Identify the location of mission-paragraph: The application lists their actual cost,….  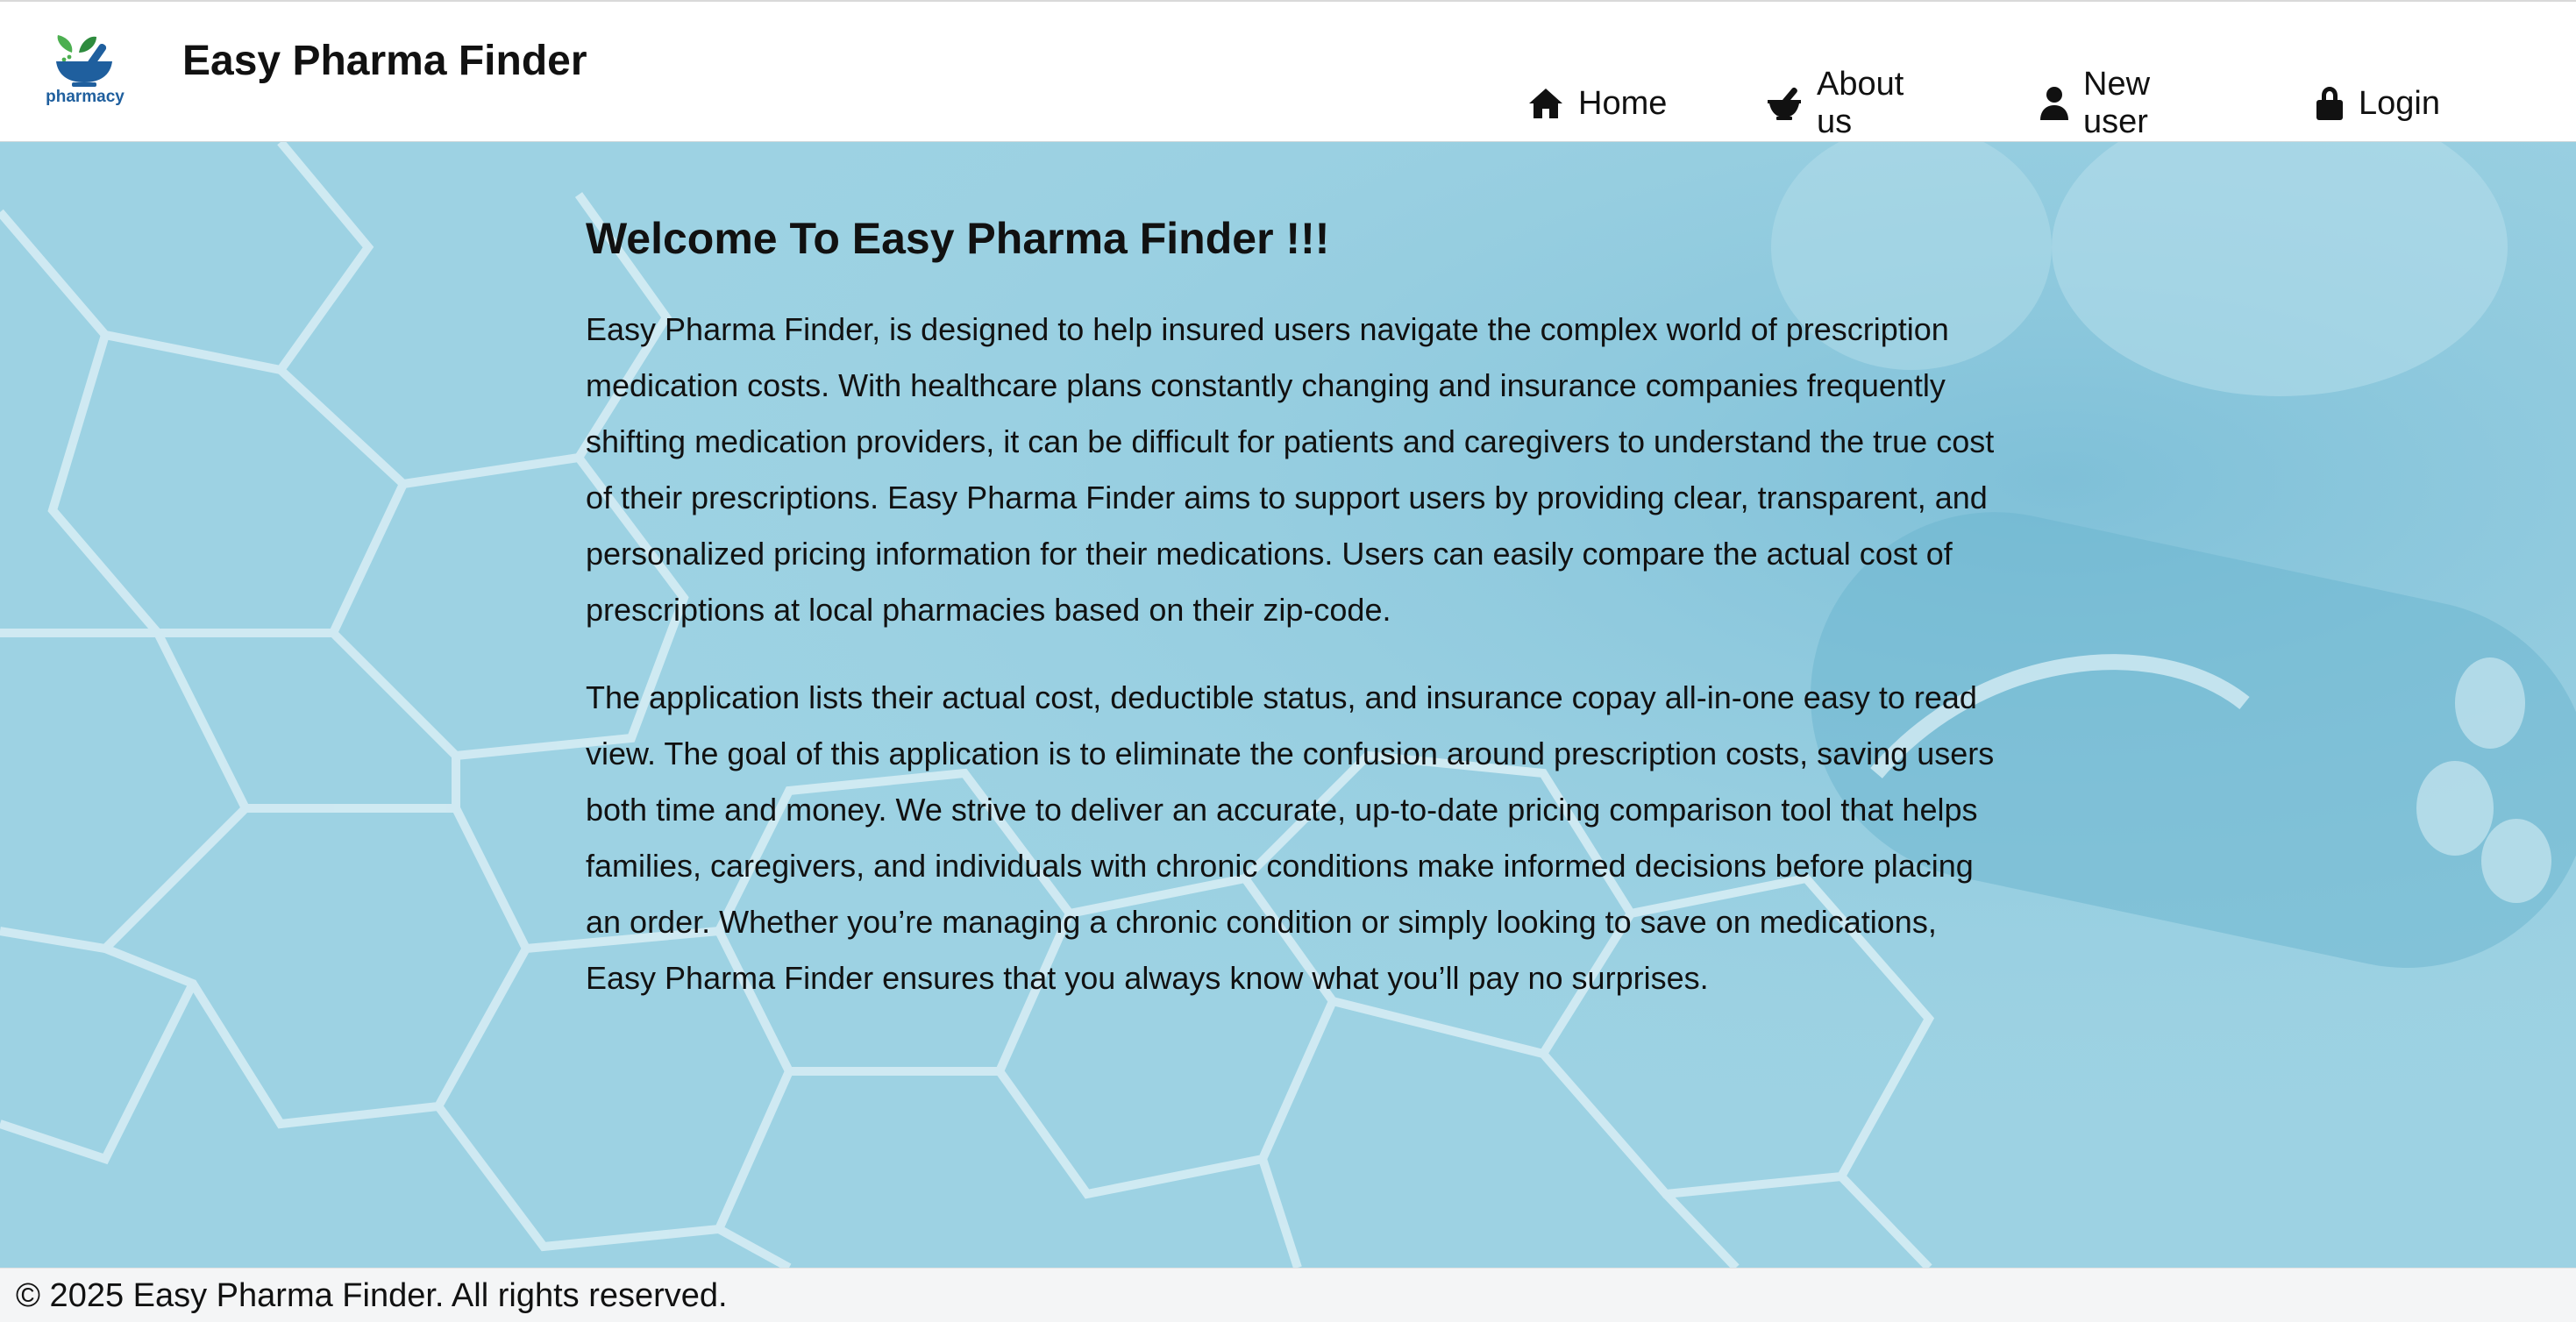
(1290, 838).